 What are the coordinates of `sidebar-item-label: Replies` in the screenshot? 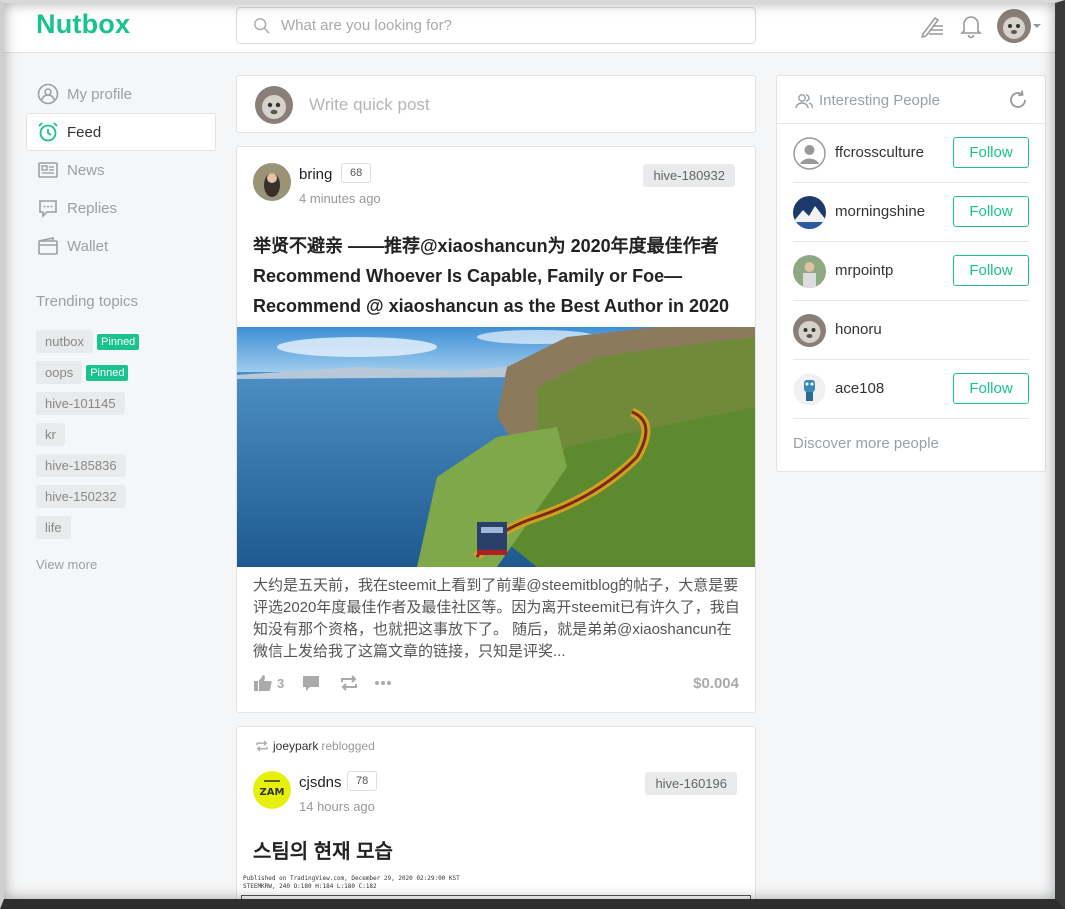 It's located at (92, 208).